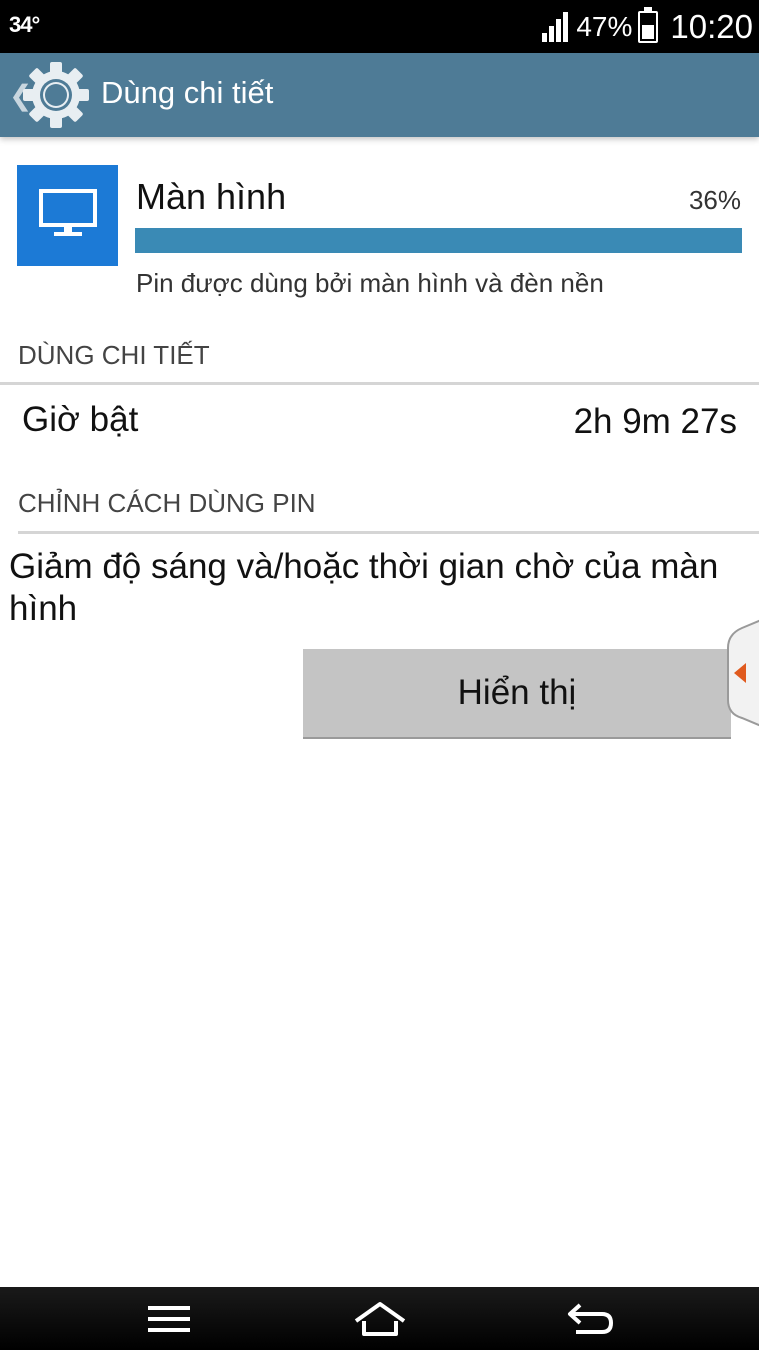 This screenshot has width=759, height=1350. I want to click on menu-button, so click(169, 1319).